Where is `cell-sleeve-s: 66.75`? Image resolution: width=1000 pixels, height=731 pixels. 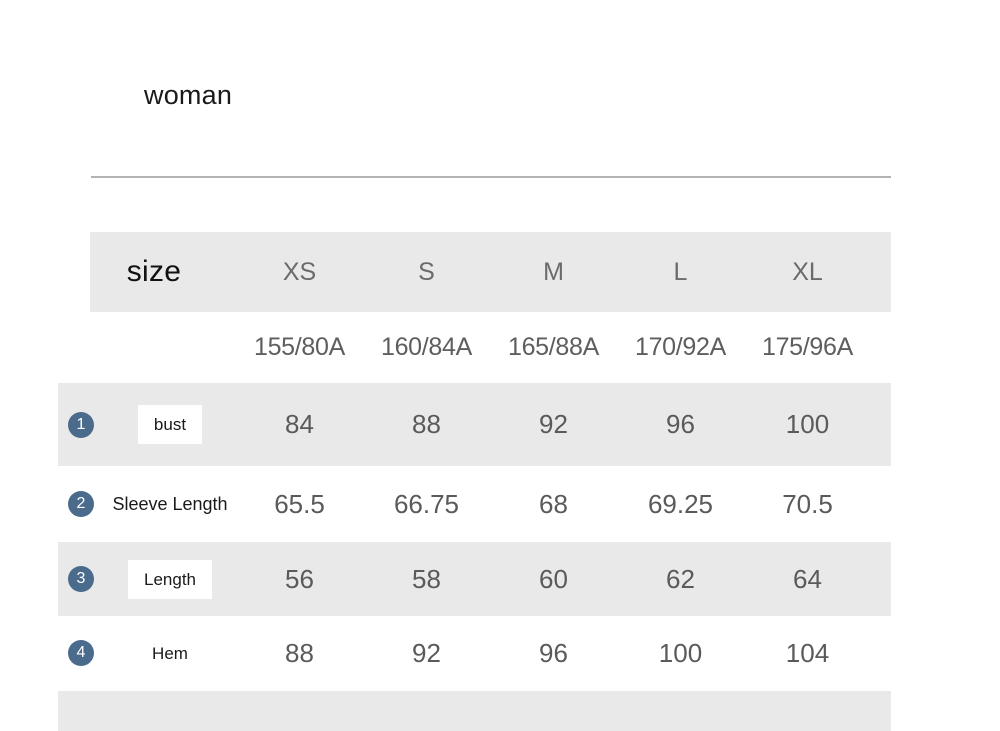
cell-sleeve-s: 66.75 is located at coordinates (426, 503).